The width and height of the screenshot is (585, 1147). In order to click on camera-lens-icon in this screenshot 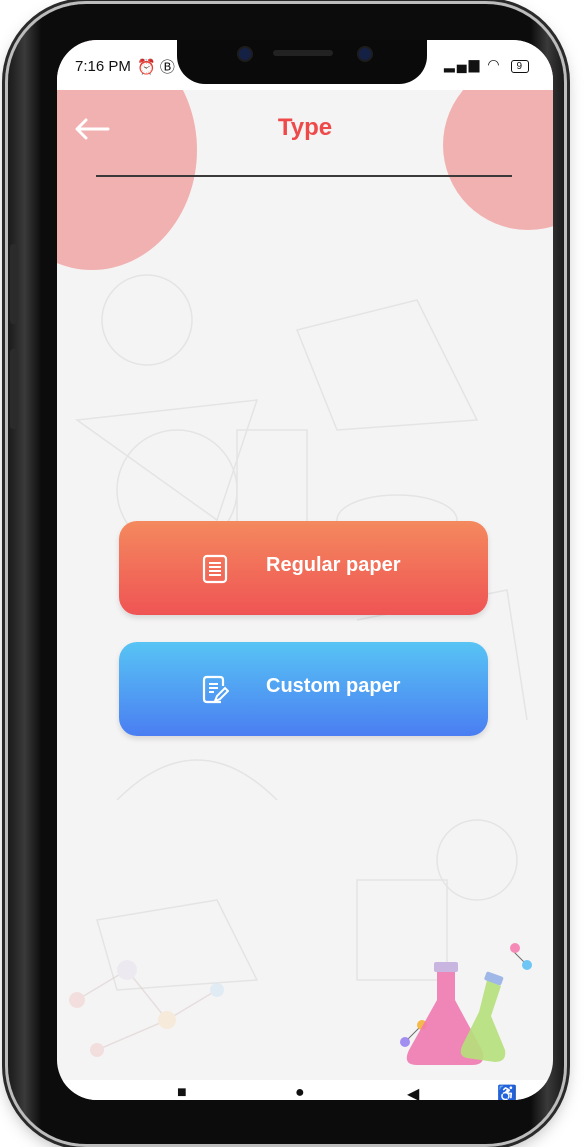, I will do `click(245, 54)`.